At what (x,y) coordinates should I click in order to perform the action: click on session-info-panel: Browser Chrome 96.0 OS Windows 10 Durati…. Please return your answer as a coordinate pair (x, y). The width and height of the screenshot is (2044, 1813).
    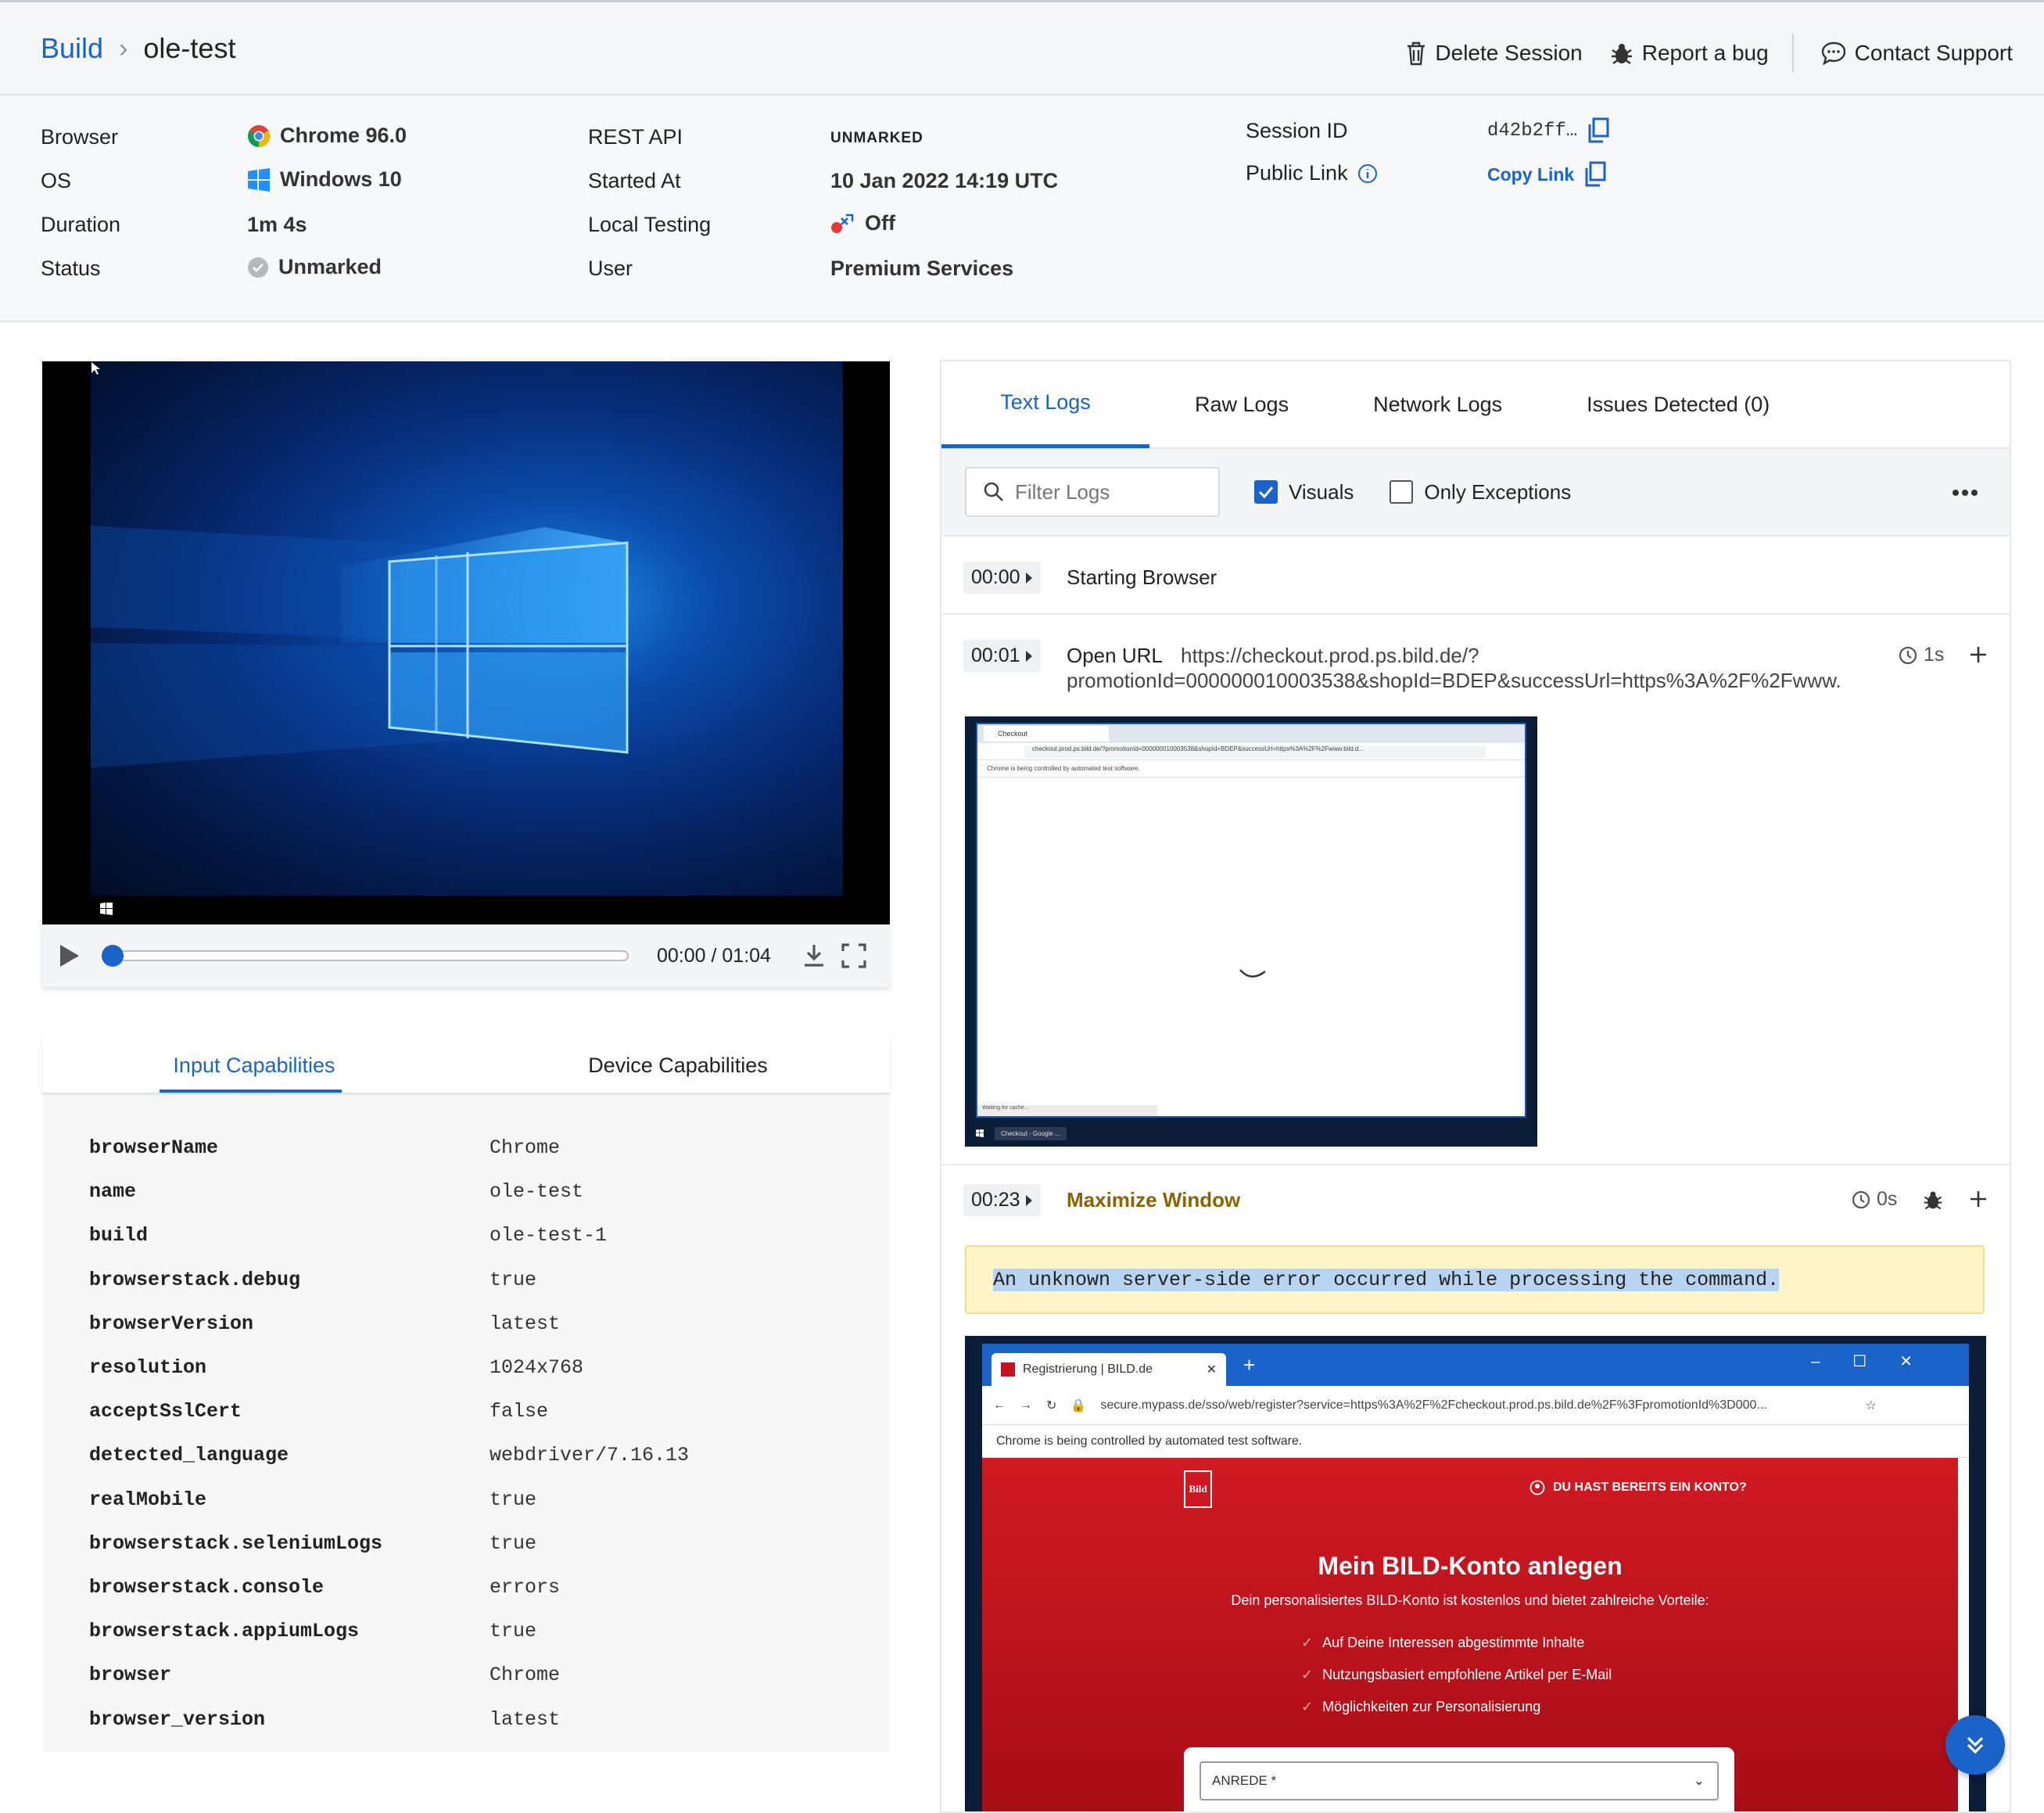
    Looking at the image, I should click on (1022, 208).